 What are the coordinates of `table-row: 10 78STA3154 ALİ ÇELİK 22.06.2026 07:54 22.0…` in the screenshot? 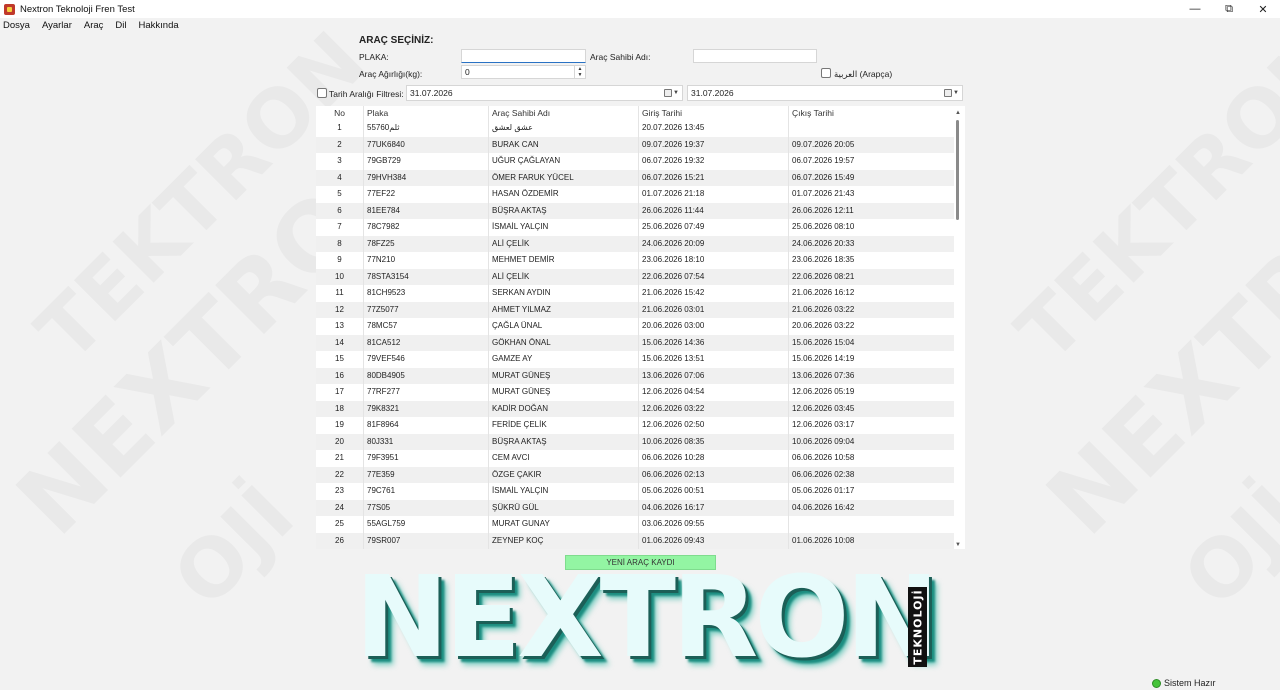 It's located at (635, 276).